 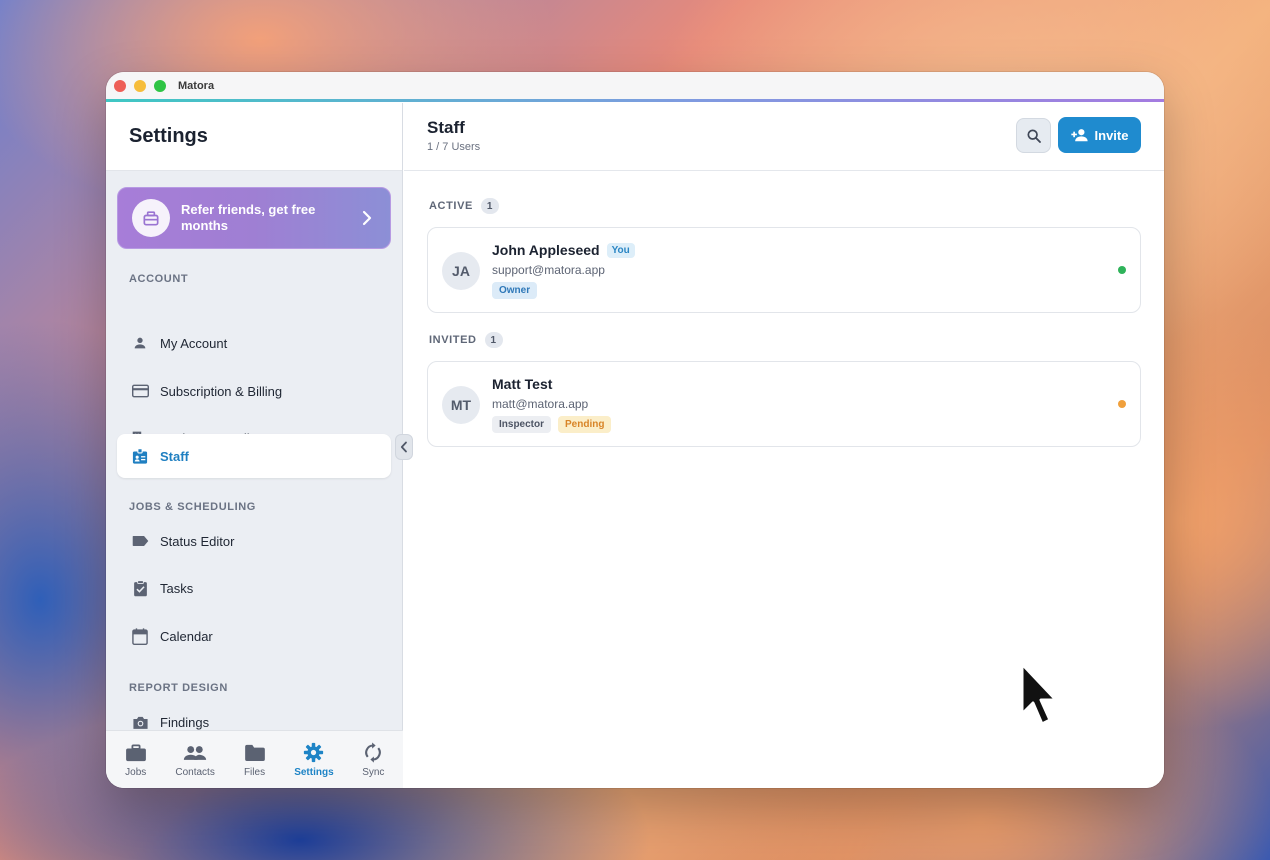 What do you see at coordinates (540, 404) in the screenshot?
I see `member-email: matt@matora.app` at bounding box center [540, 404].